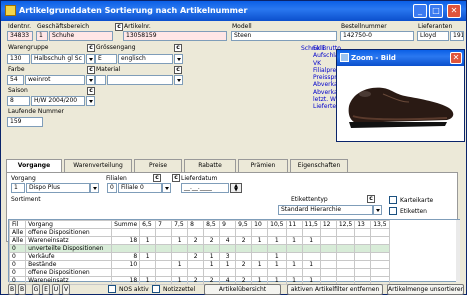  Describe the element at coordinates (420, 11) in the screenshot. I see `minimize-button: _` at that location.